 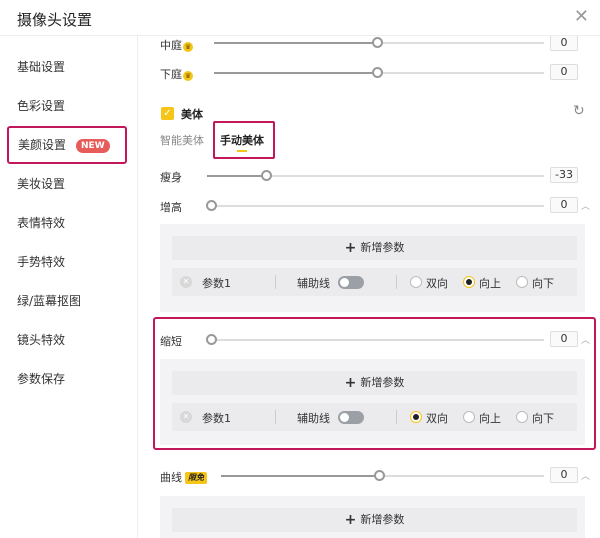 I want to click on free-tag: 限免, so click(x=196, y=478).